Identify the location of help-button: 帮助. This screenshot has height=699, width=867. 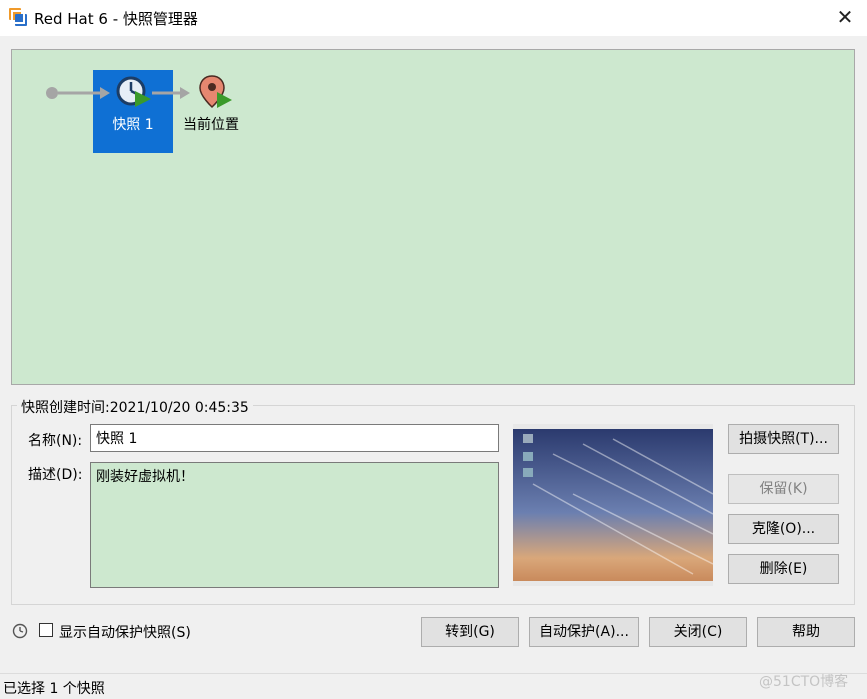
(806, 632).